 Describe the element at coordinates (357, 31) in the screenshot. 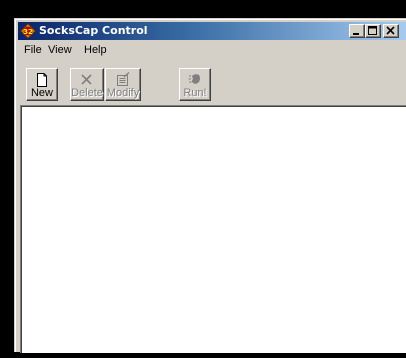

I see `minimize-button` at that location.